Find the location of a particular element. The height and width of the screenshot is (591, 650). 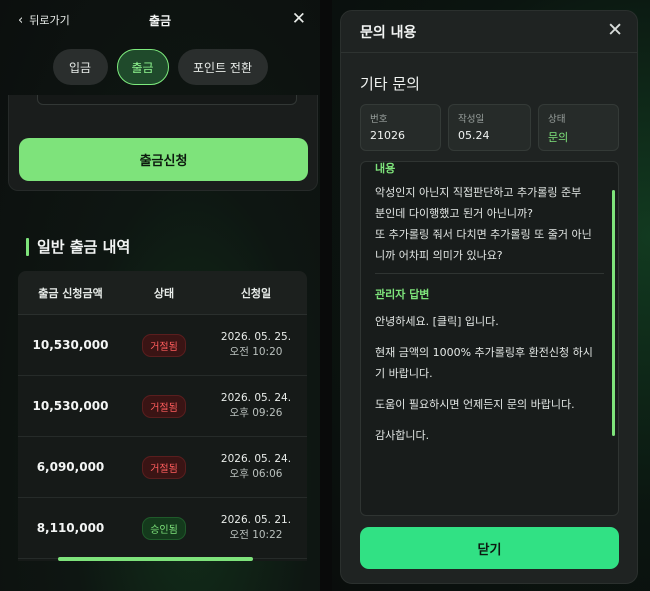

row-time: 오전 10:20 is located at coordinates (256, 352).